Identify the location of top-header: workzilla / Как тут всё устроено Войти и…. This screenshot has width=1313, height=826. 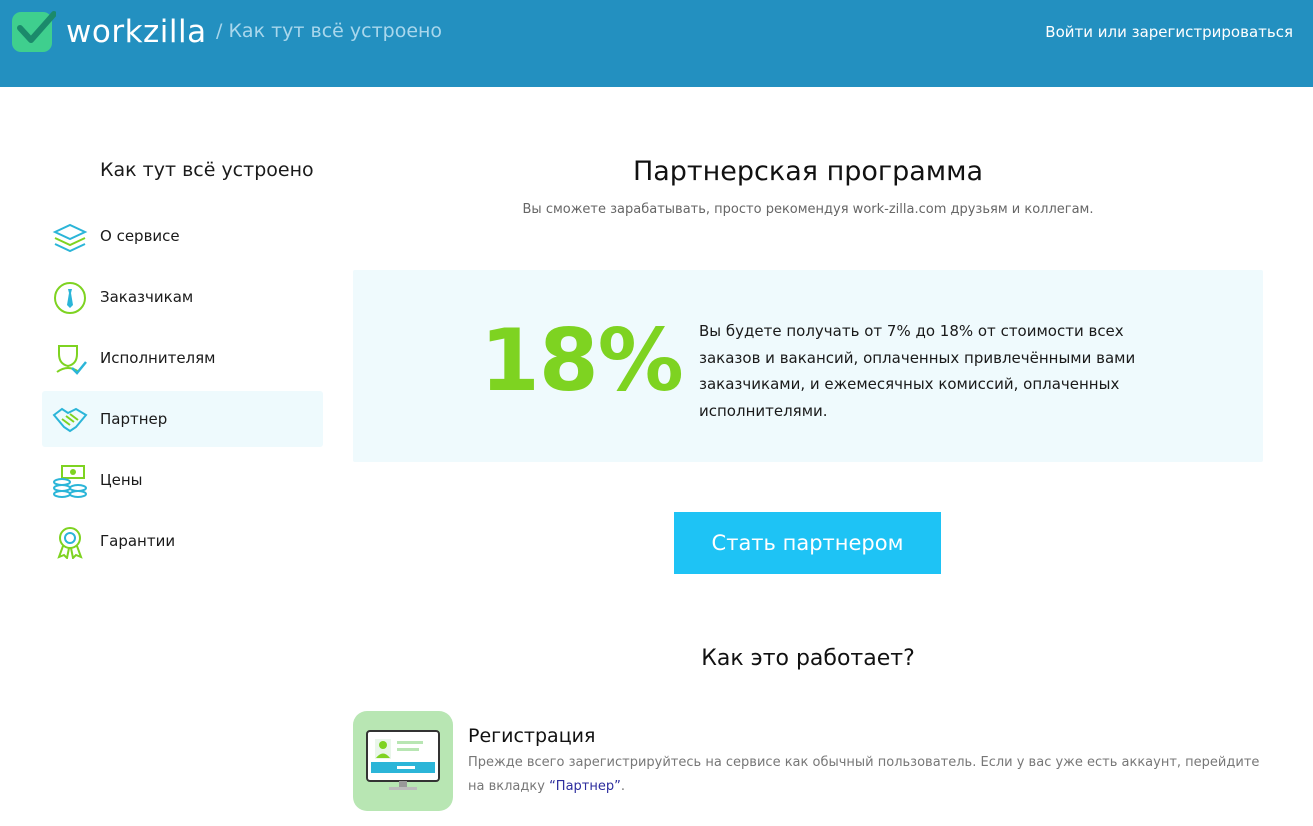
(656, 43).